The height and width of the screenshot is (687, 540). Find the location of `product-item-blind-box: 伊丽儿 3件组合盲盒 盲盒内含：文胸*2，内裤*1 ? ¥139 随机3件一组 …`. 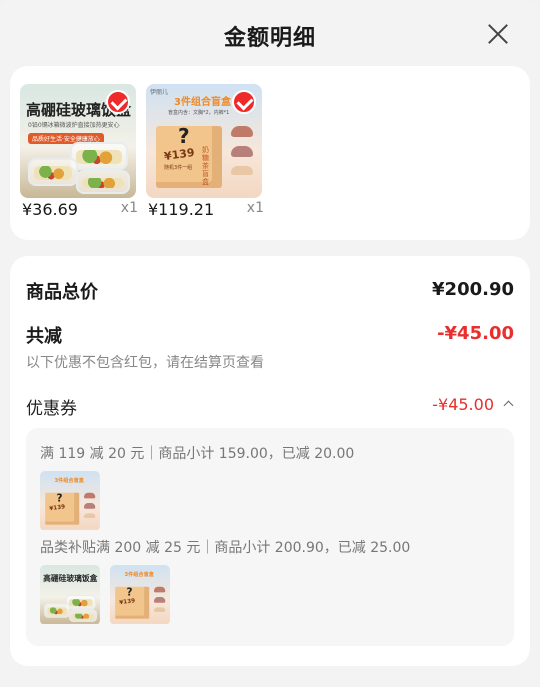

product-item-blind-box: 伊丽儿 3件组合盲盒 盲盒内含：文胸*2，内裤*1 ? ¥139 随机3件一组 … is located at coordinates (205, 151).